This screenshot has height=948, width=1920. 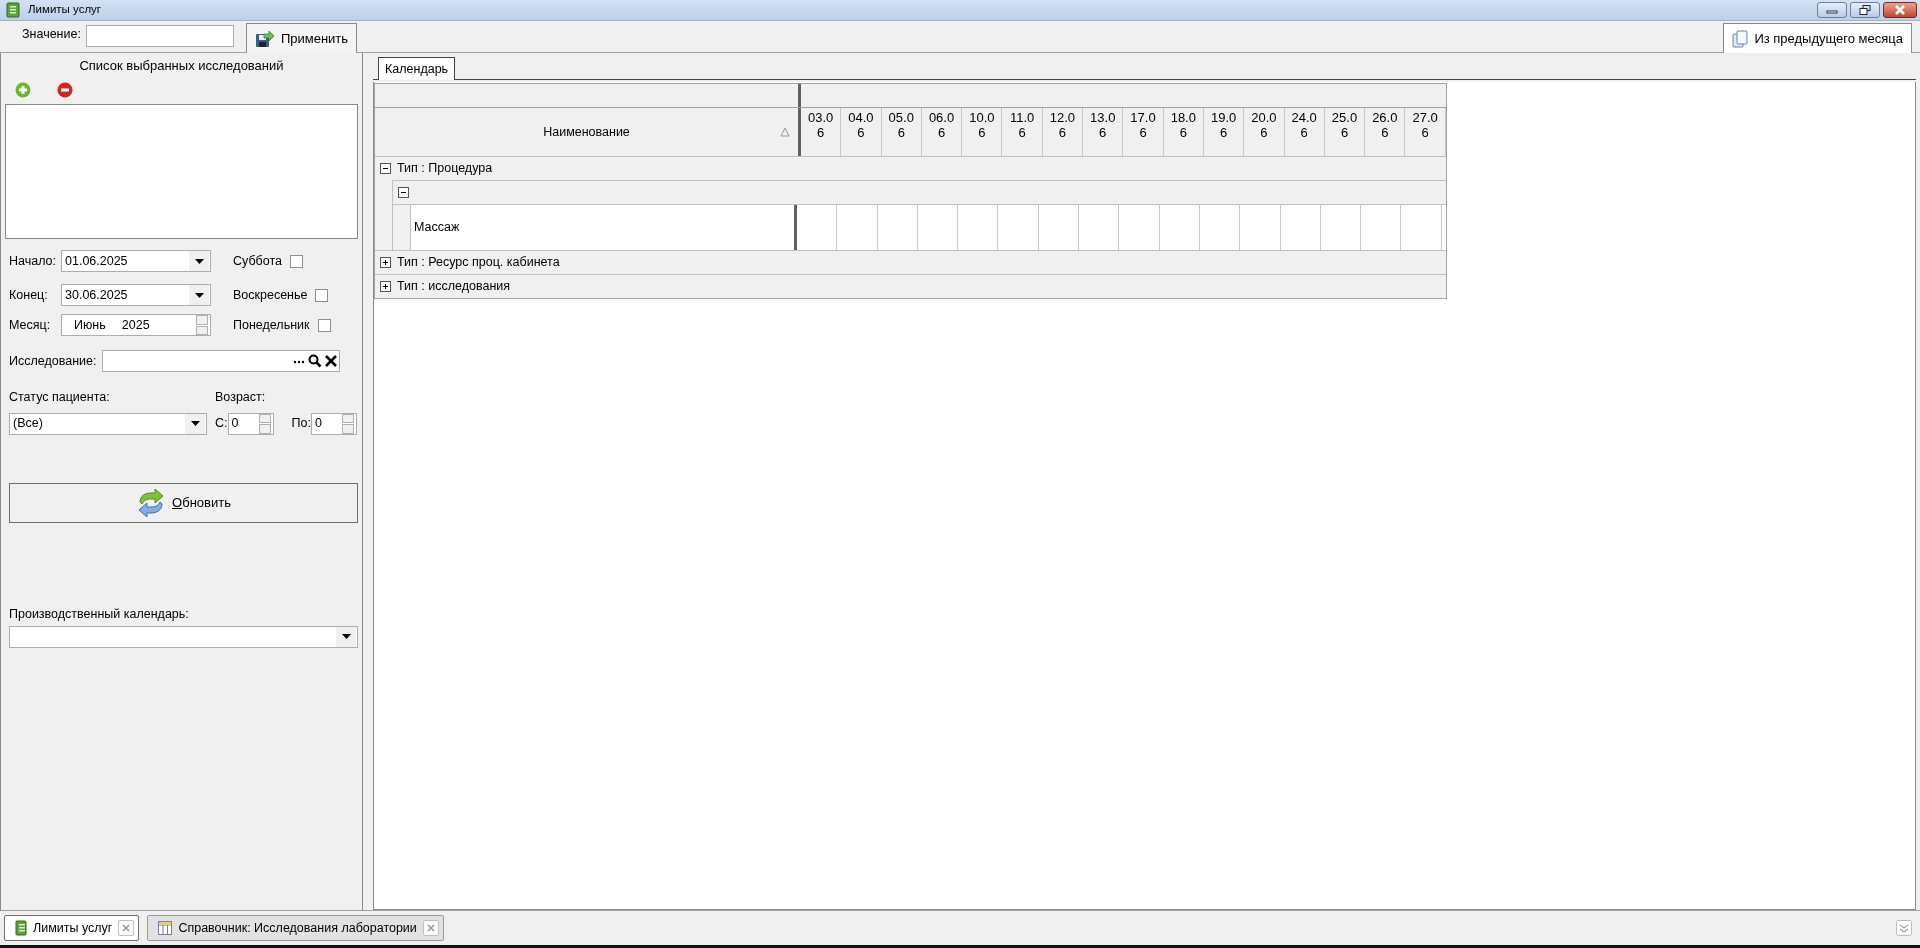 I want to click on weekday-label: Воскресенье, so click(x=270, y=295).